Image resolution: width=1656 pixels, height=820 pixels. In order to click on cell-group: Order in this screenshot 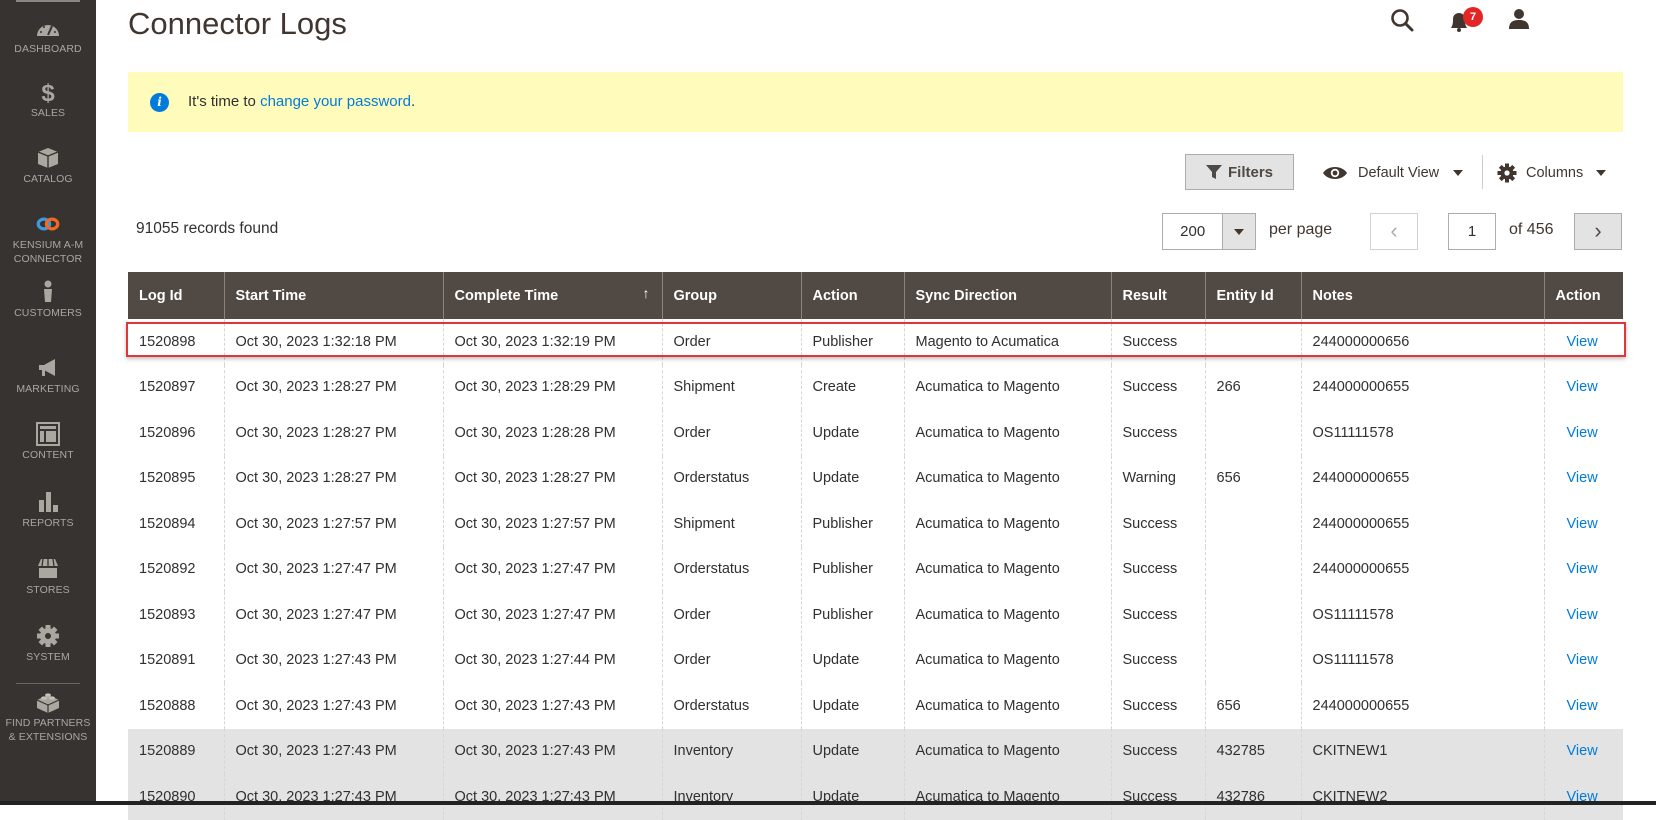, I will do `click(731, 433)`.